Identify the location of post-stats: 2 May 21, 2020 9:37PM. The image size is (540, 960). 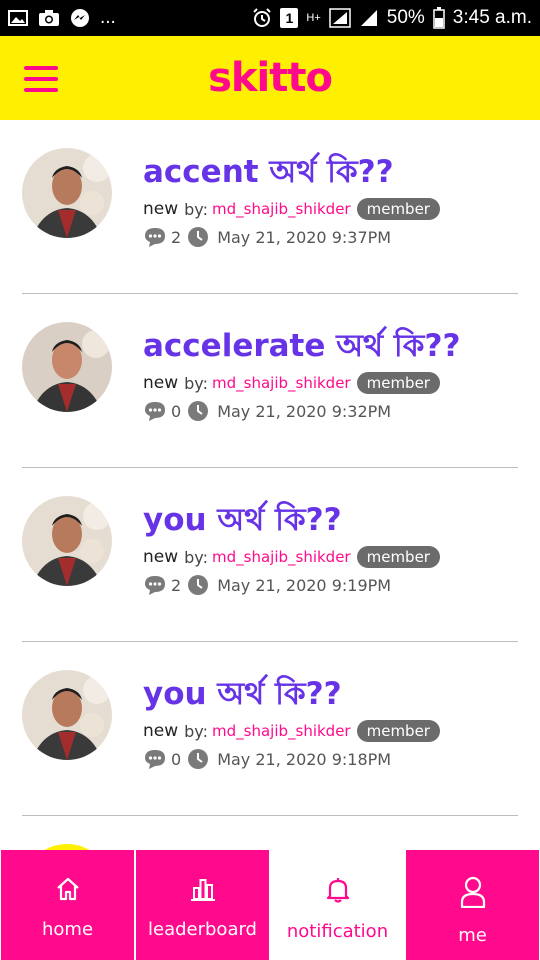
(330, 237).